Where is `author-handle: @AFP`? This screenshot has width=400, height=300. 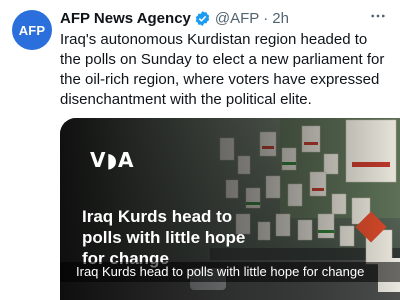
author-handle: @AFP is located at coordinates (237, 18).